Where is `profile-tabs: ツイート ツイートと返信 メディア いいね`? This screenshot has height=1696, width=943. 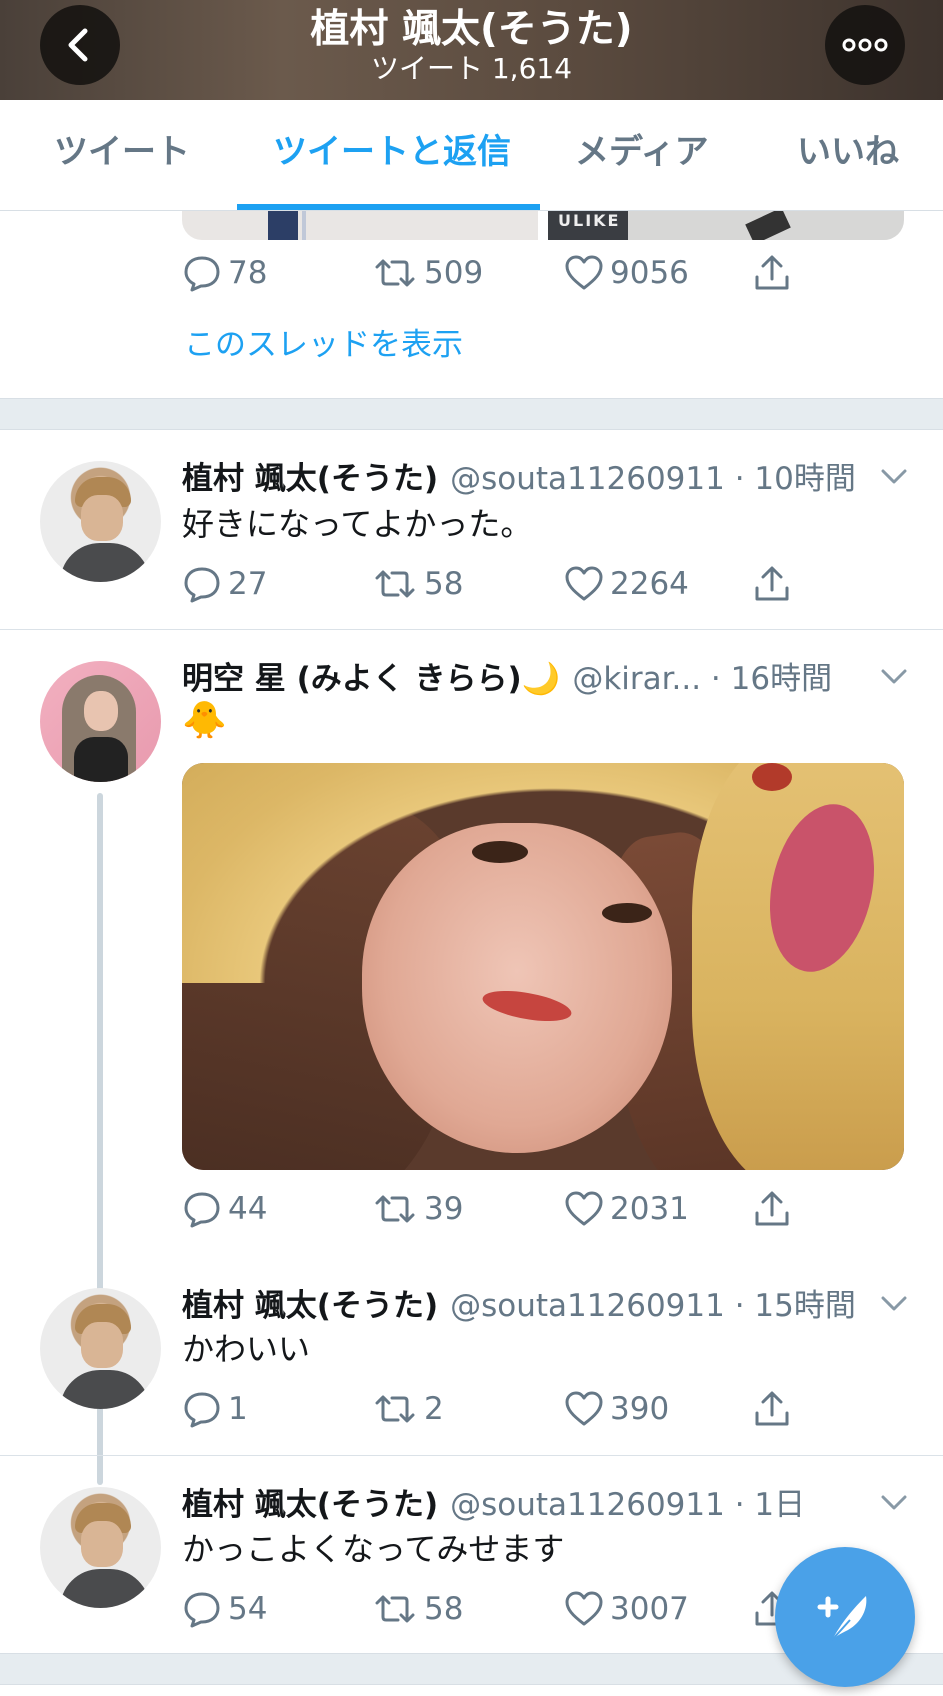 profile-tabs: ツイート ツイートと返信 メディア いいね is located at coordinates (471, 155).